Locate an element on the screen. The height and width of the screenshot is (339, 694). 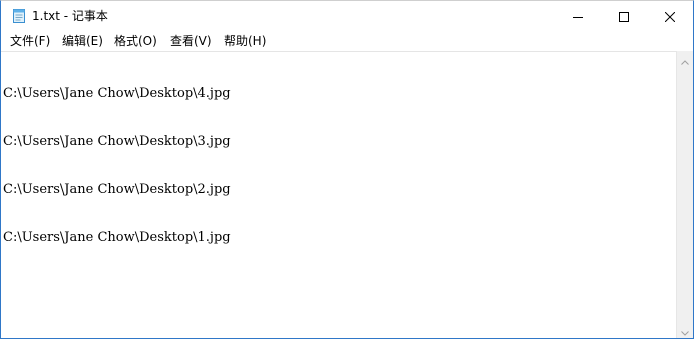
menu-bar: 文件(F) 编辑(E) 格式(O) 查看(V) 帮助(H) is located at coordinates (347, 41).